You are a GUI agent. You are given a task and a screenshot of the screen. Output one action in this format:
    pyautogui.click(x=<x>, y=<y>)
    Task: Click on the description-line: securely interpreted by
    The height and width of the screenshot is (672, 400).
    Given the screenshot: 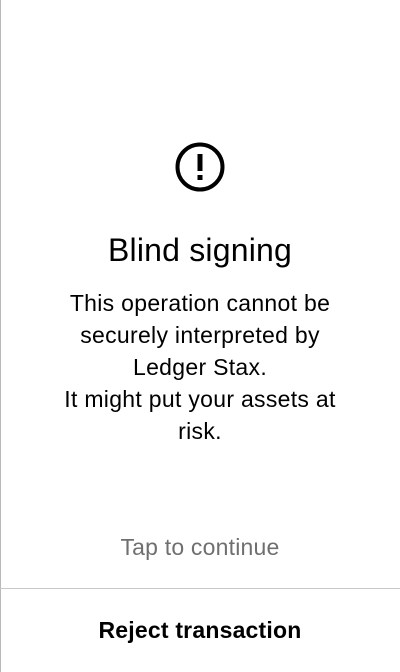 What is the action you would take?
    pyautogui.click(x=200, y=335)
    